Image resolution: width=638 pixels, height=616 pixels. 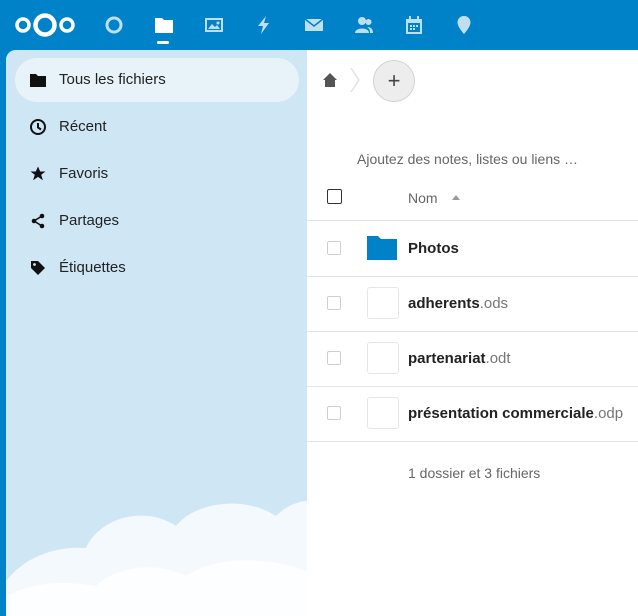 I want to click on file-row: présentation commerciale.odp, so click(x=472, y=414).